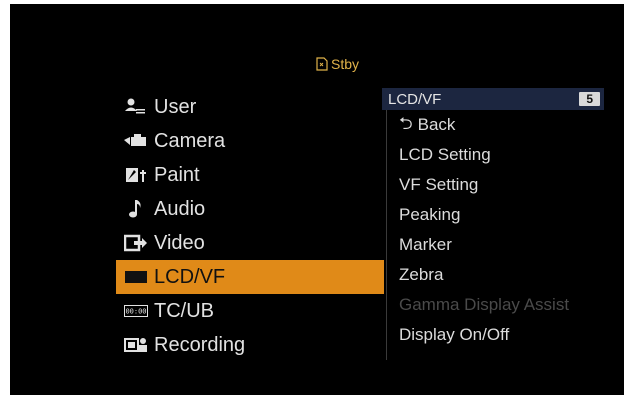 Image resolution: width=634 pixels, height=401 pixels. I want to click on menu-item-label: LCD/VF, so click(190, 276).